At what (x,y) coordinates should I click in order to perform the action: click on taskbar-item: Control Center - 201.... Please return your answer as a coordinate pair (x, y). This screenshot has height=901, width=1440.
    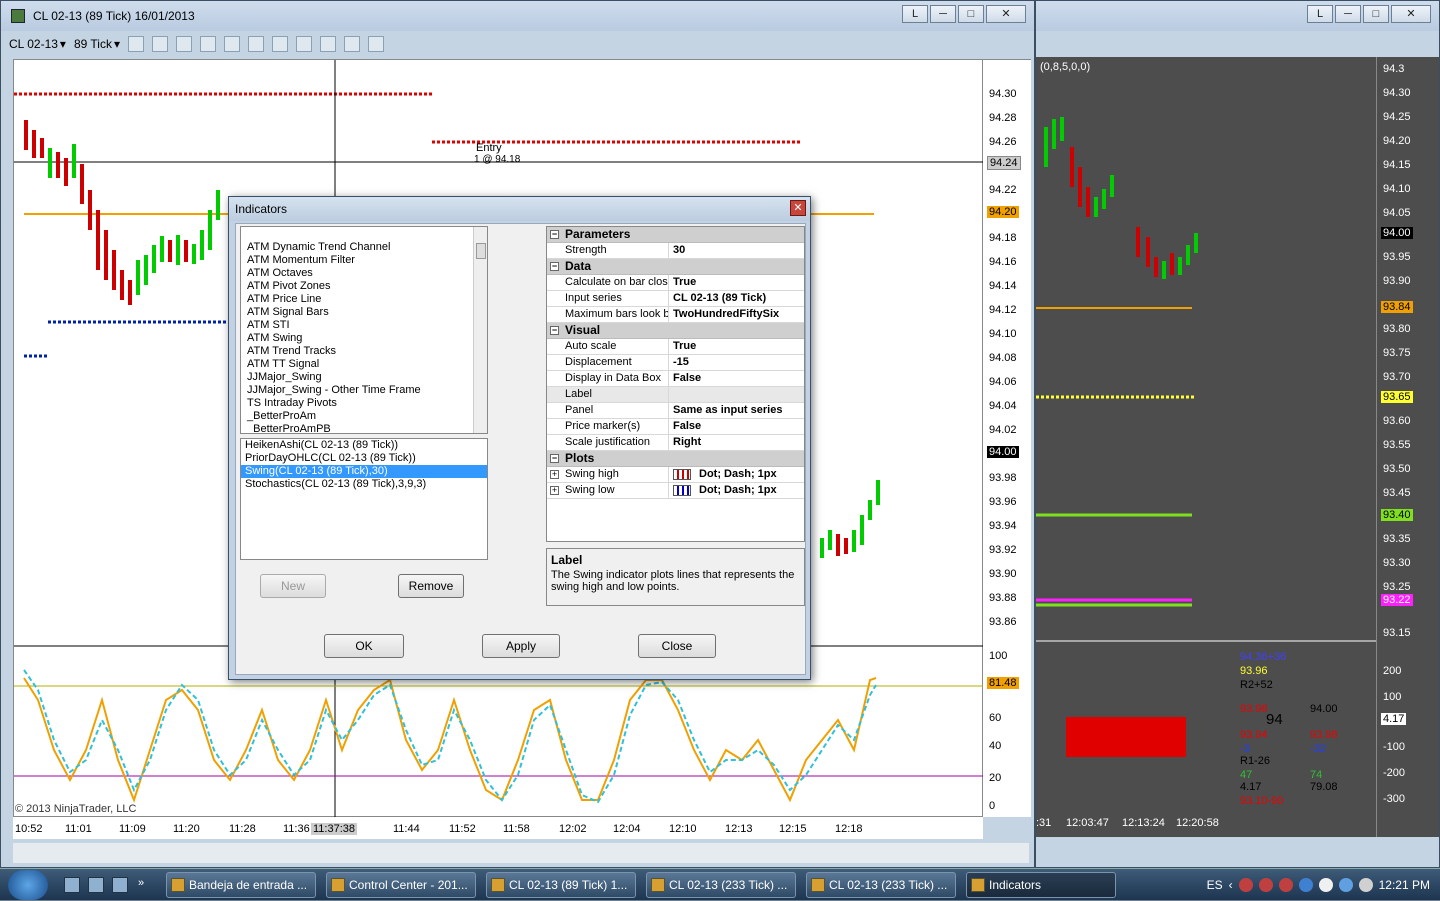
    Looking at the image, I should click on (401, 885).